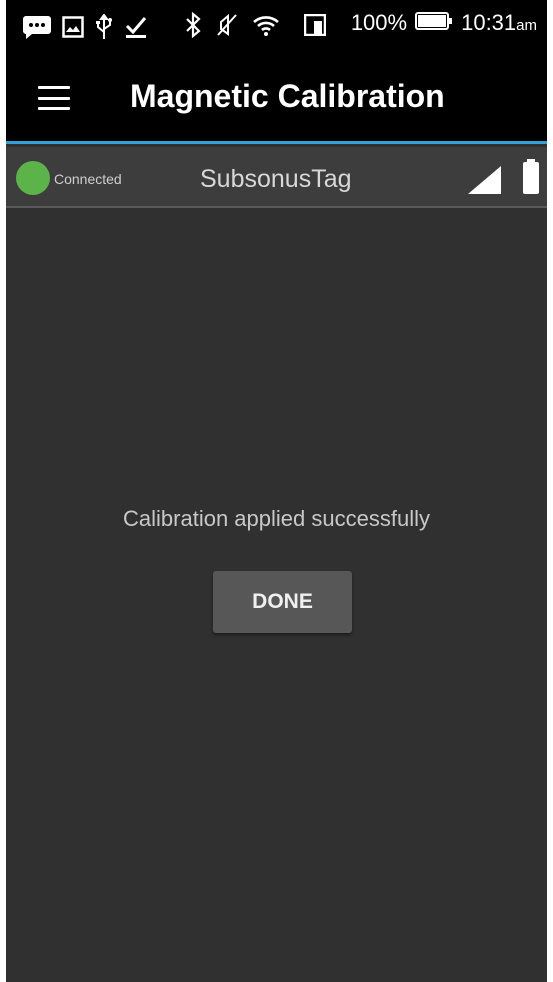 This screenshot has width=553, height=982. What do you see at coordinates (73, 29) in the screenshot?
I see `image-icon` at bounding box center [73, 29].